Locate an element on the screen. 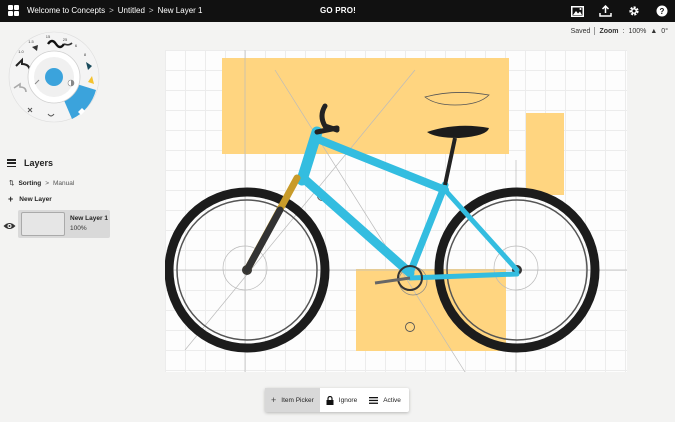 Image resolution: width=675 pixels, height=422 pixels. sort-icon: ⇅ is located at coordinates (12, 183).